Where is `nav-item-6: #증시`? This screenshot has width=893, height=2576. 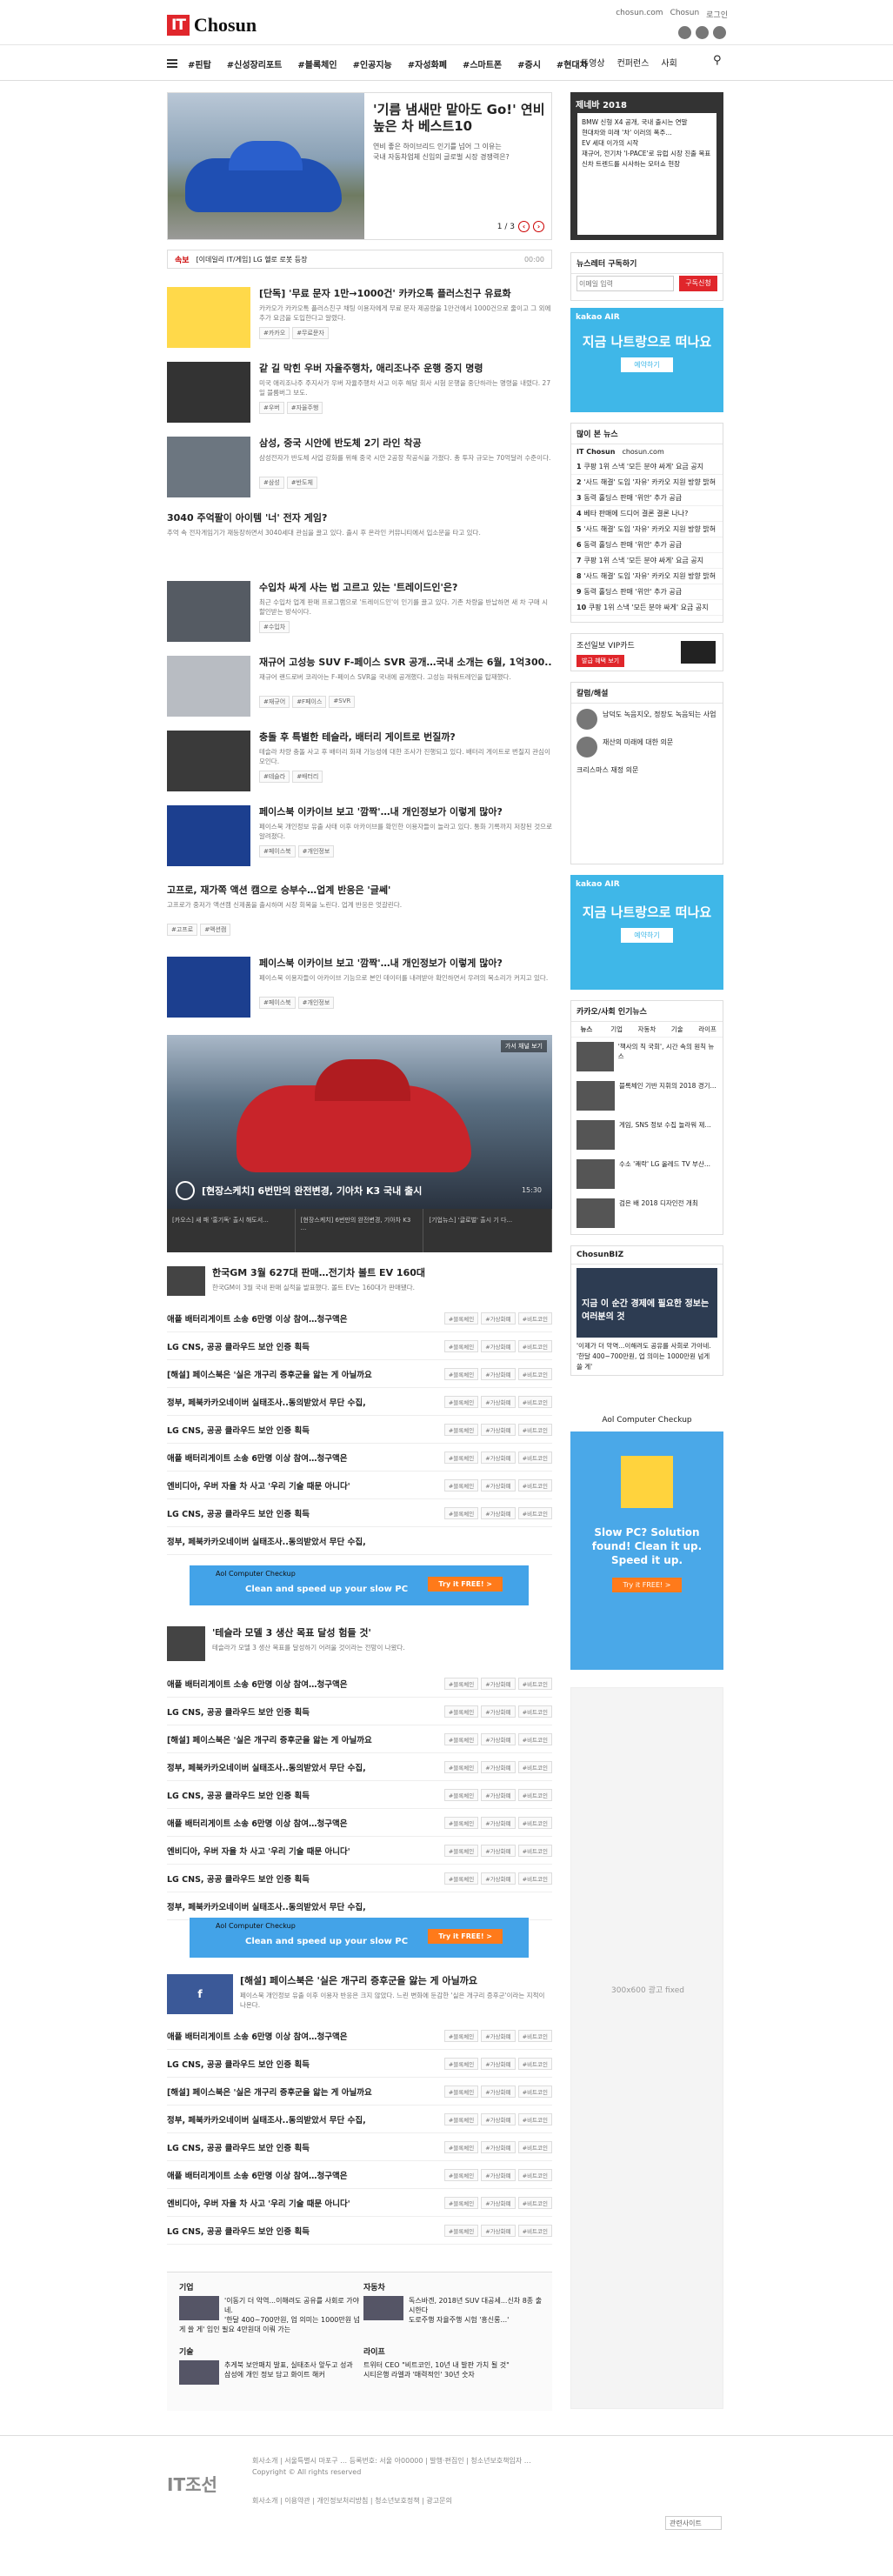 nav-item-6: #증시 is located at coordinates (529, 63).